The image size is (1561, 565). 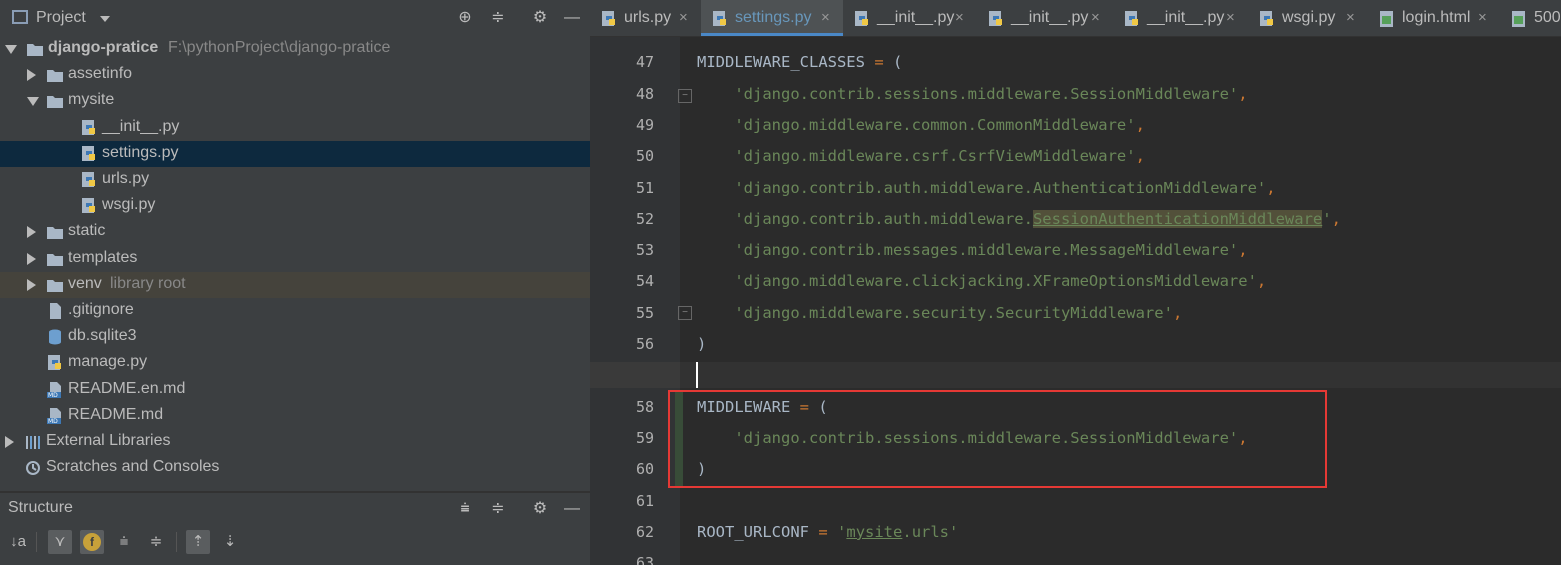 I want to click on tree-item-label: wsgi.py, so click(x=129, y=205).